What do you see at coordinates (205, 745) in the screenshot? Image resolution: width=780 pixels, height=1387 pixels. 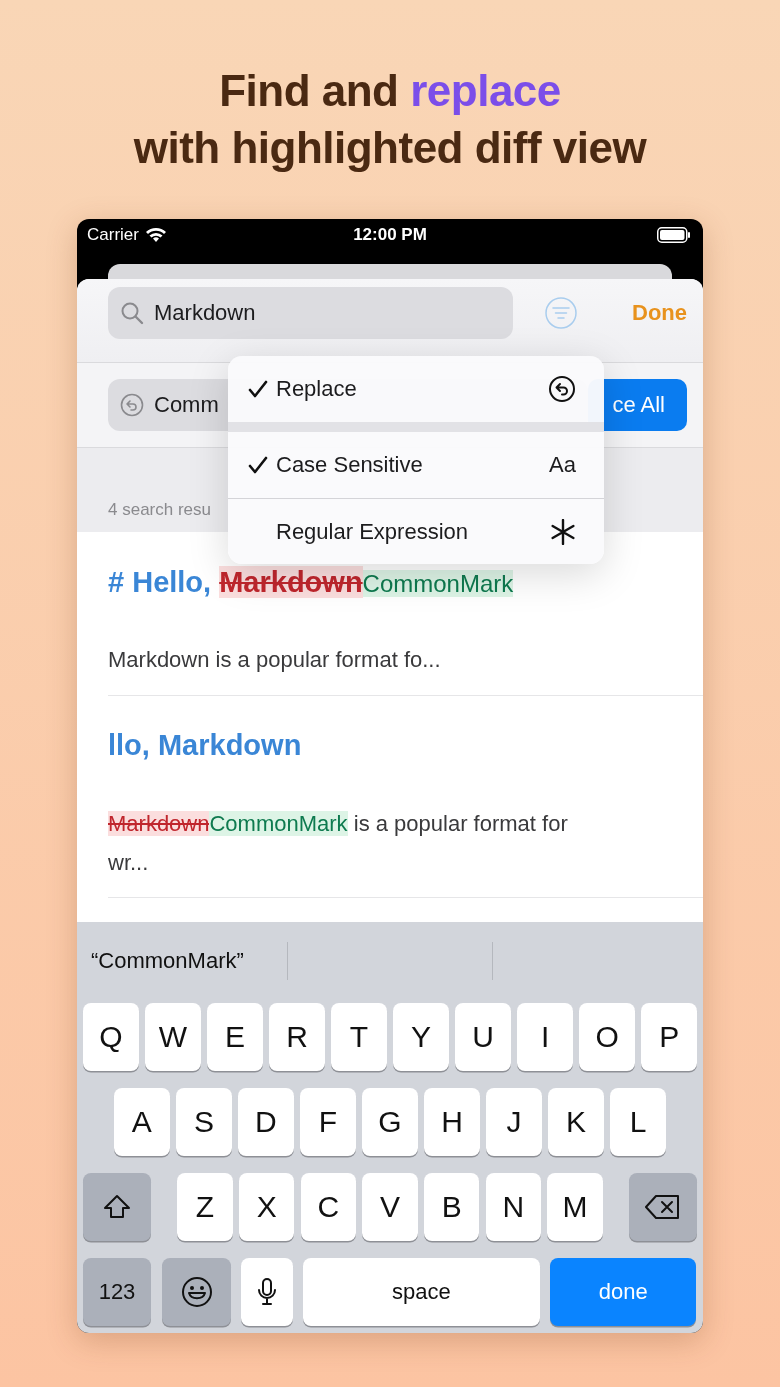 I see `result-heading: llo, Markdown` at bounding box center [205, 745].